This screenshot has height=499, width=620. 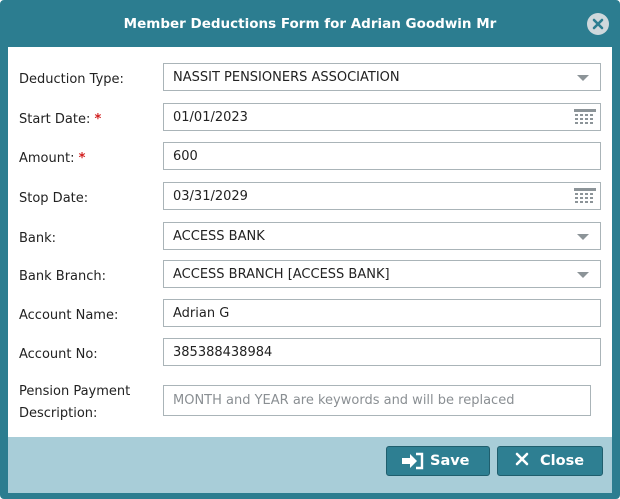 What do you see at coordinates (310, 465) in the screenshot?
I see `dialog-footer: Save Close` at bounding box center [310, 465].